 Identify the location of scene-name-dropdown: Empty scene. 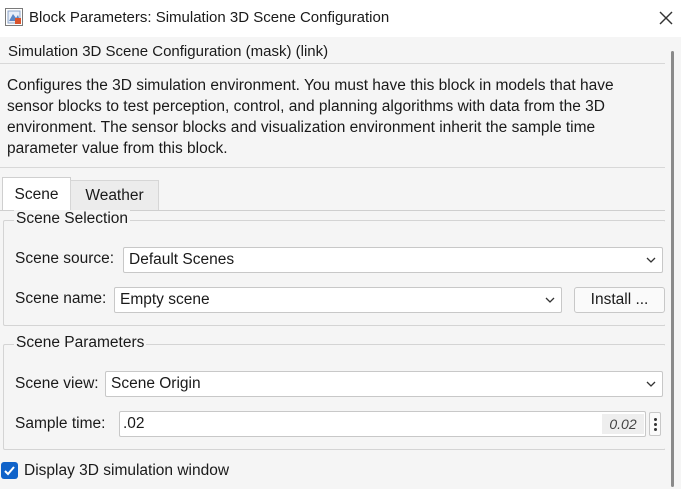
(338, 300).